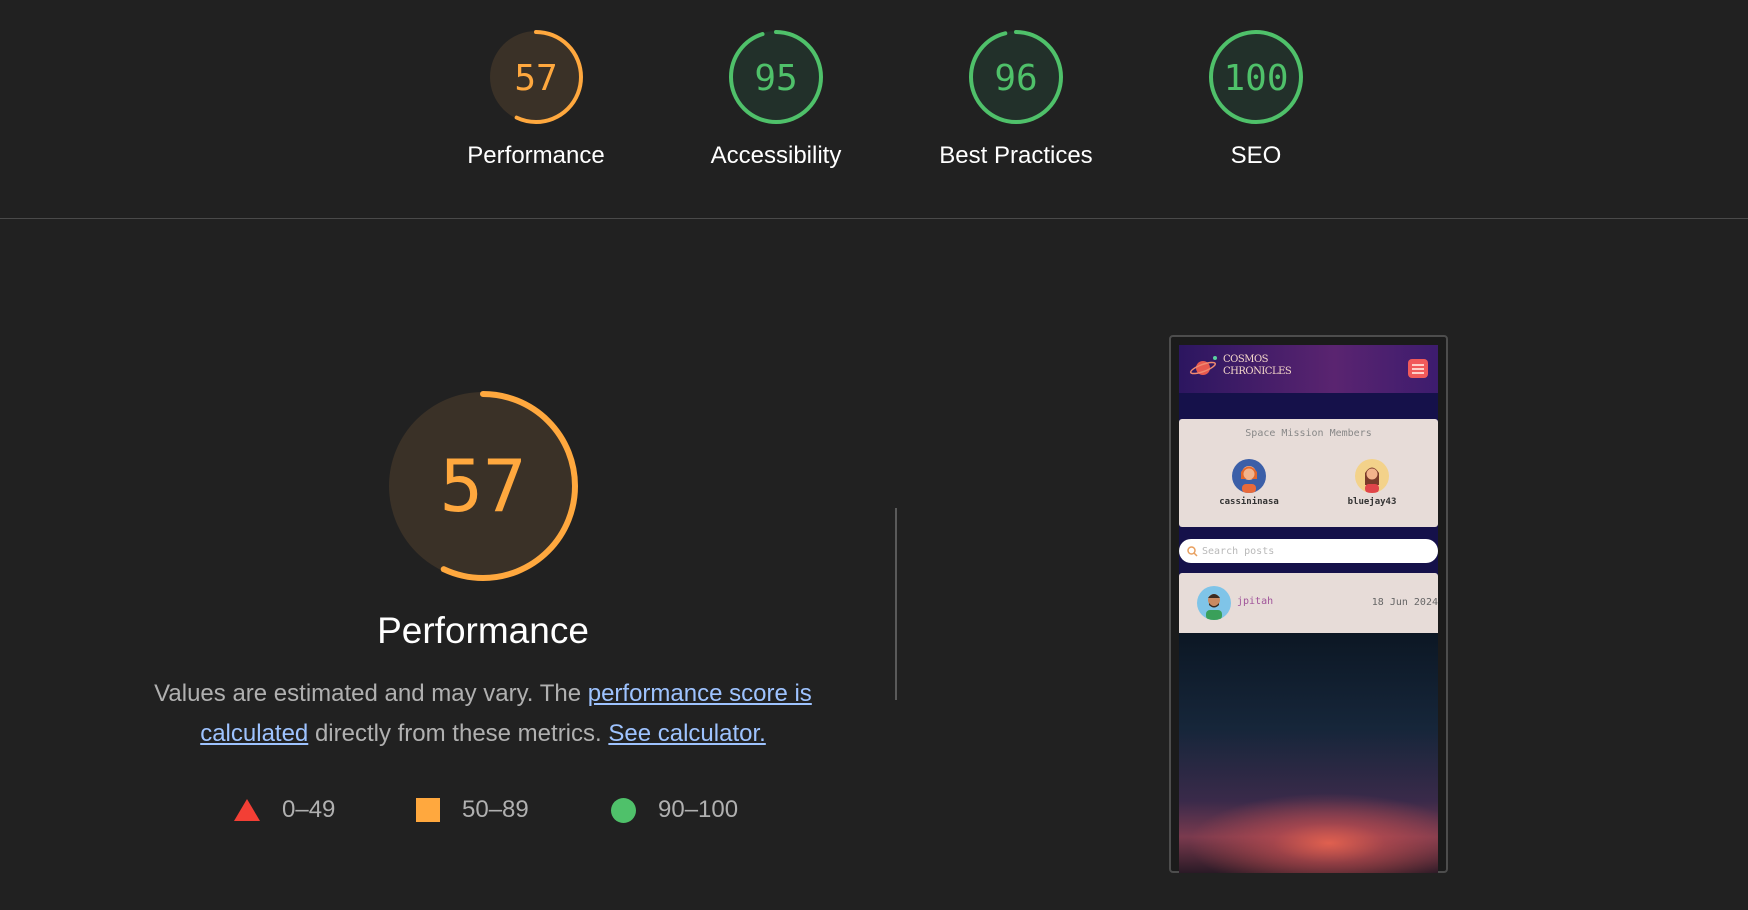  I want to click on member-bluejay43: bluejay43, so click(1372, 483).